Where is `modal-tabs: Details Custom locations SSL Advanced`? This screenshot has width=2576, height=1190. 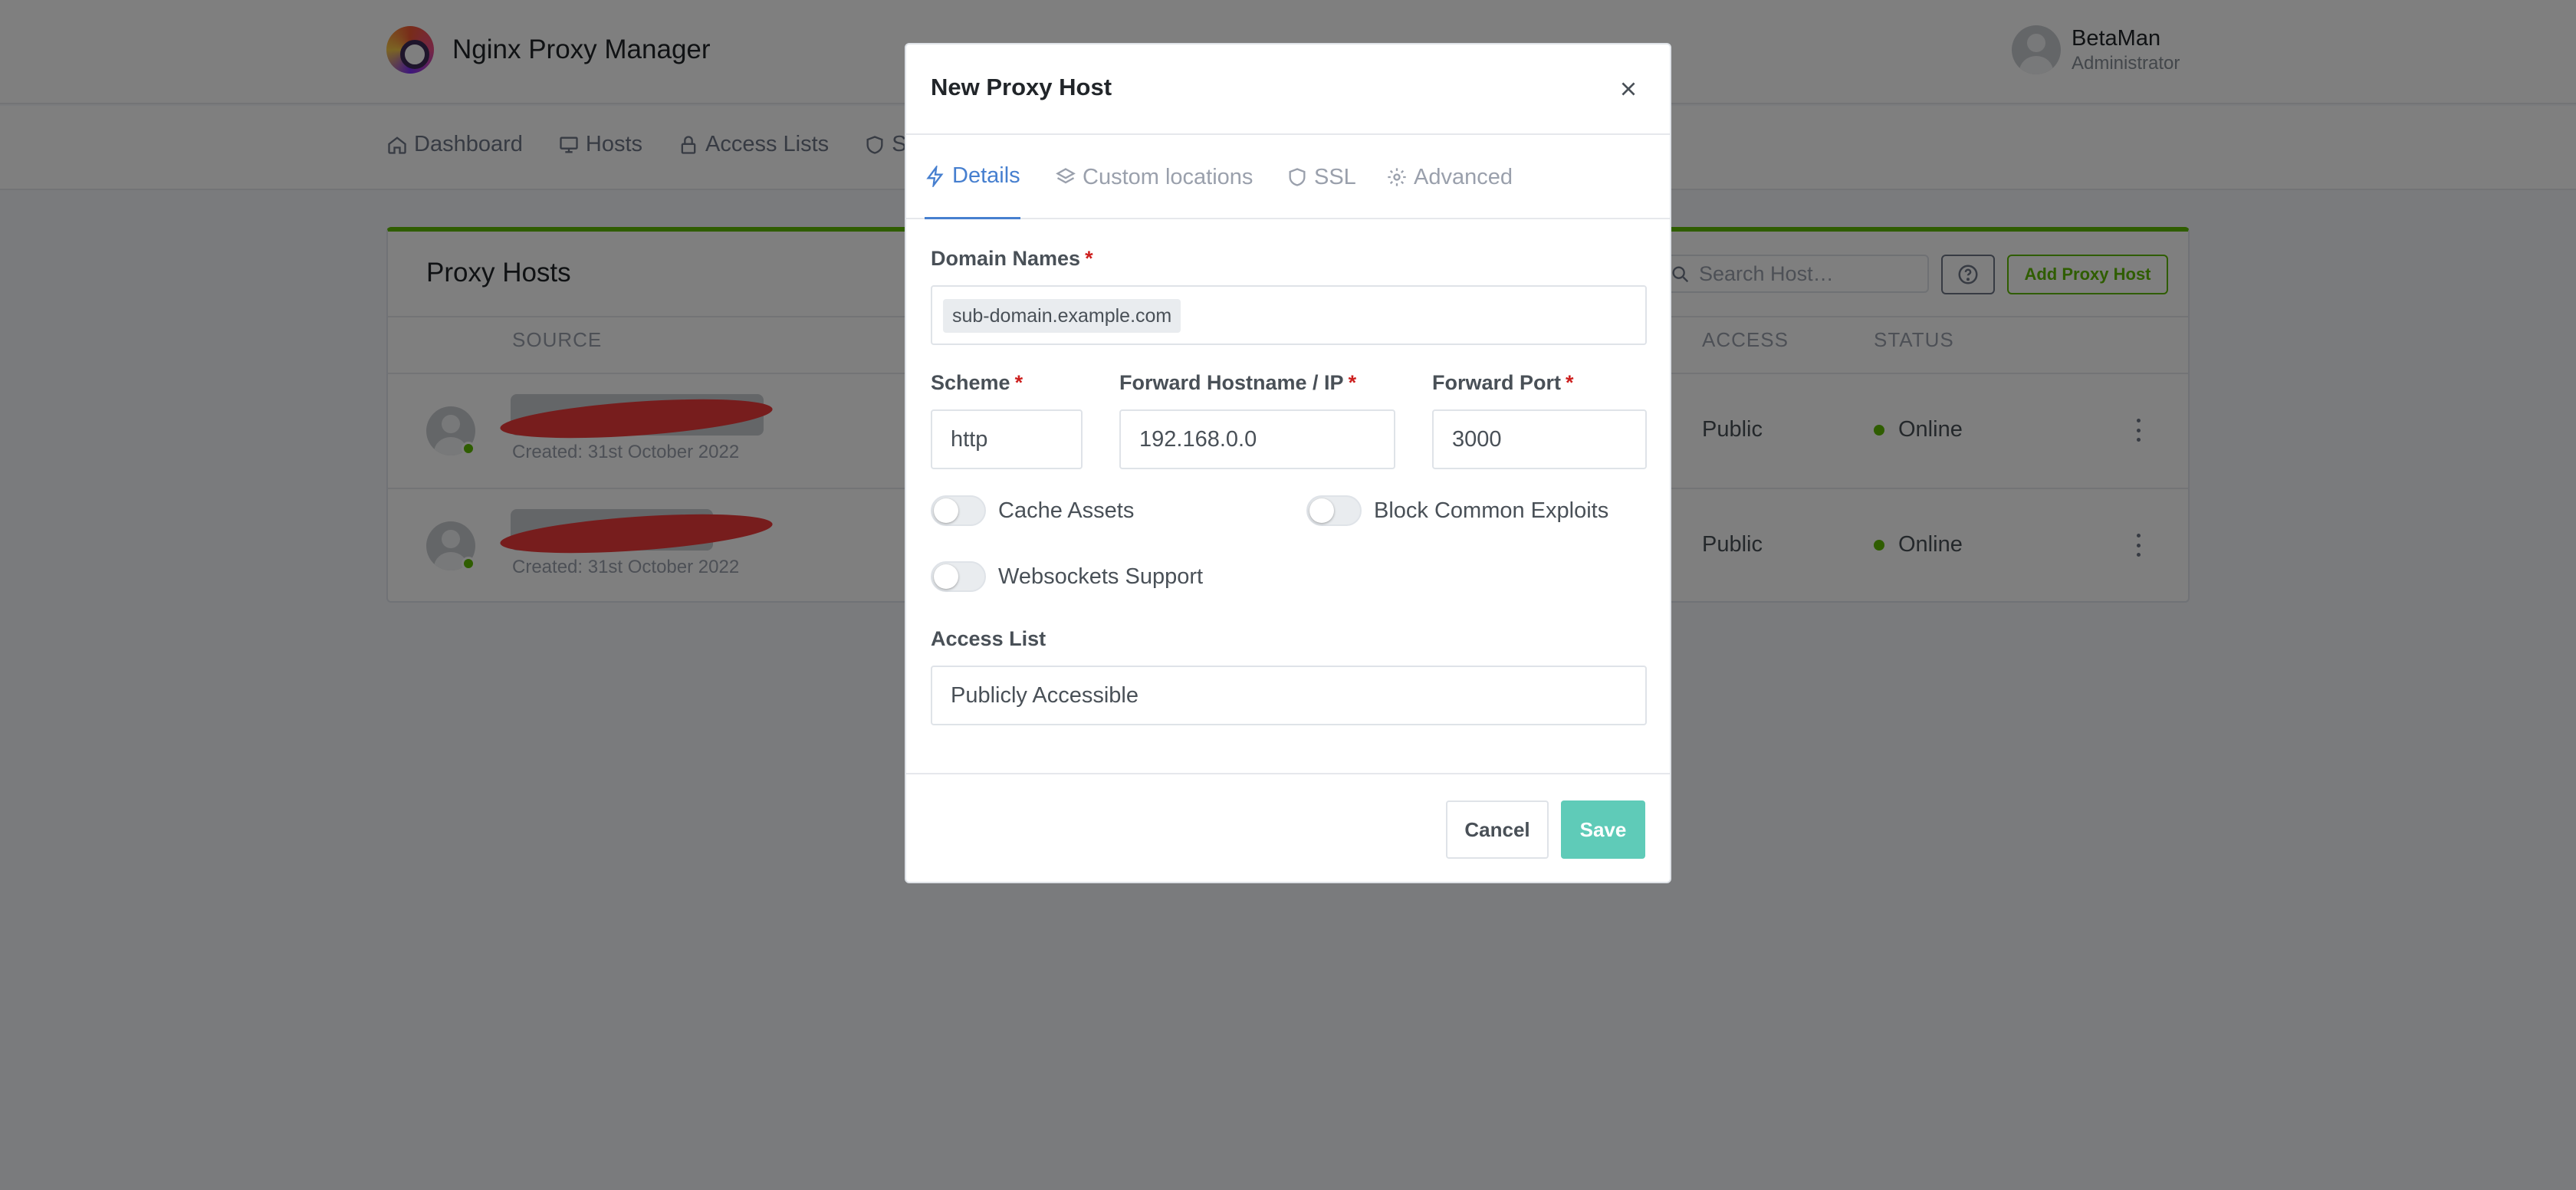 modal-tabs: Details Custom locations SSL Advanced is located at coordinates (1288, 177).